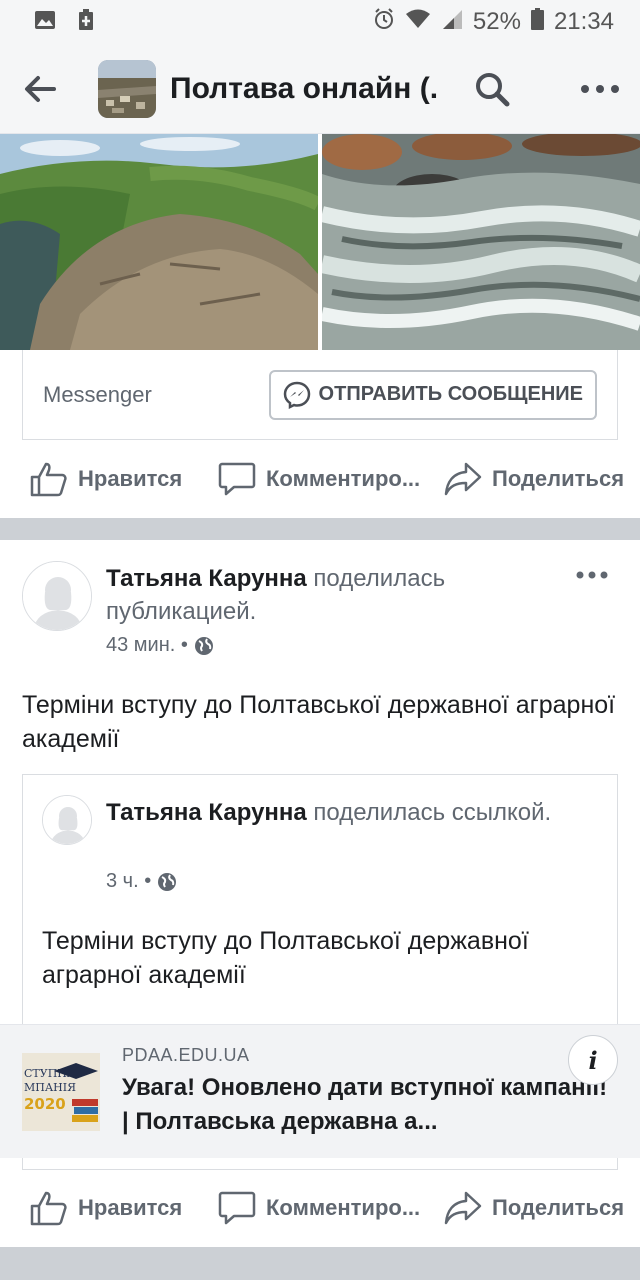 This screenshot has width=640, height=1280. Describe the element at coordinates (86, 22) in the screenshot. I see `app-update-notification-icon` at that location.